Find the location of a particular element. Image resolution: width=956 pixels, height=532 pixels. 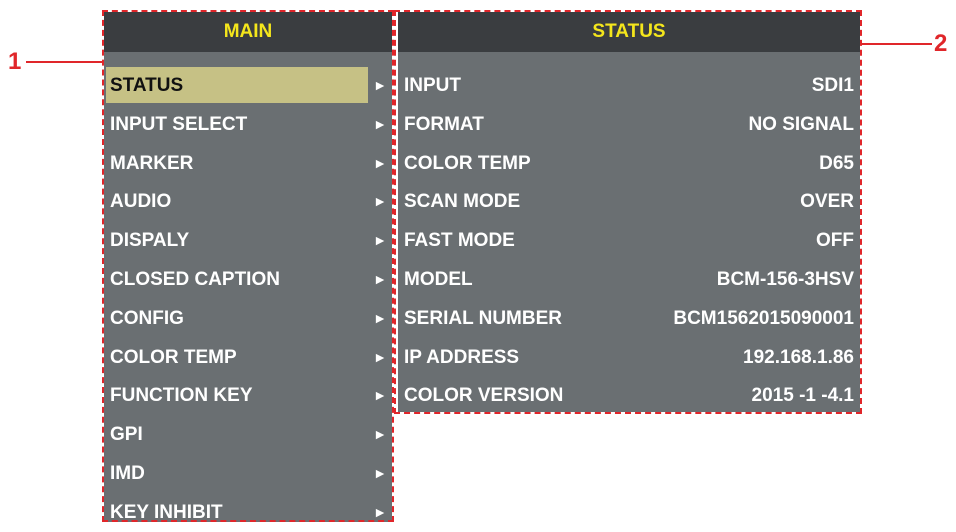

status-key: MODEL is located at coordinates (438, 279).